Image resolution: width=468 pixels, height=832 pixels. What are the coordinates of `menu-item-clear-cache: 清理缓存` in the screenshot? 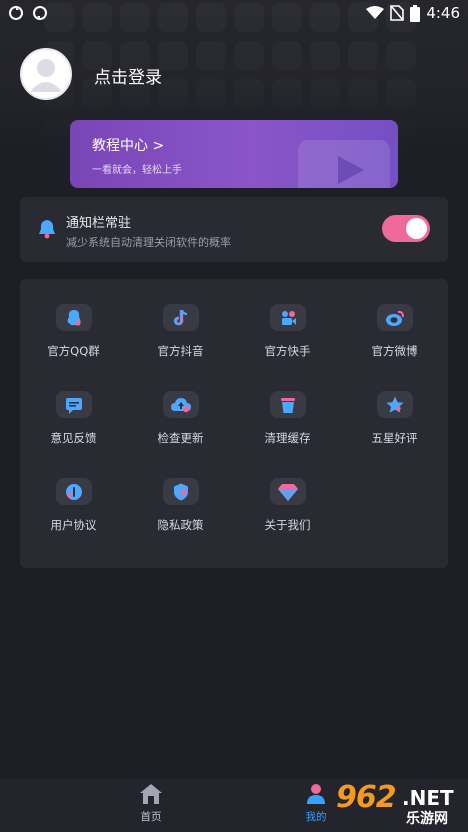 It's located at (287, 406).